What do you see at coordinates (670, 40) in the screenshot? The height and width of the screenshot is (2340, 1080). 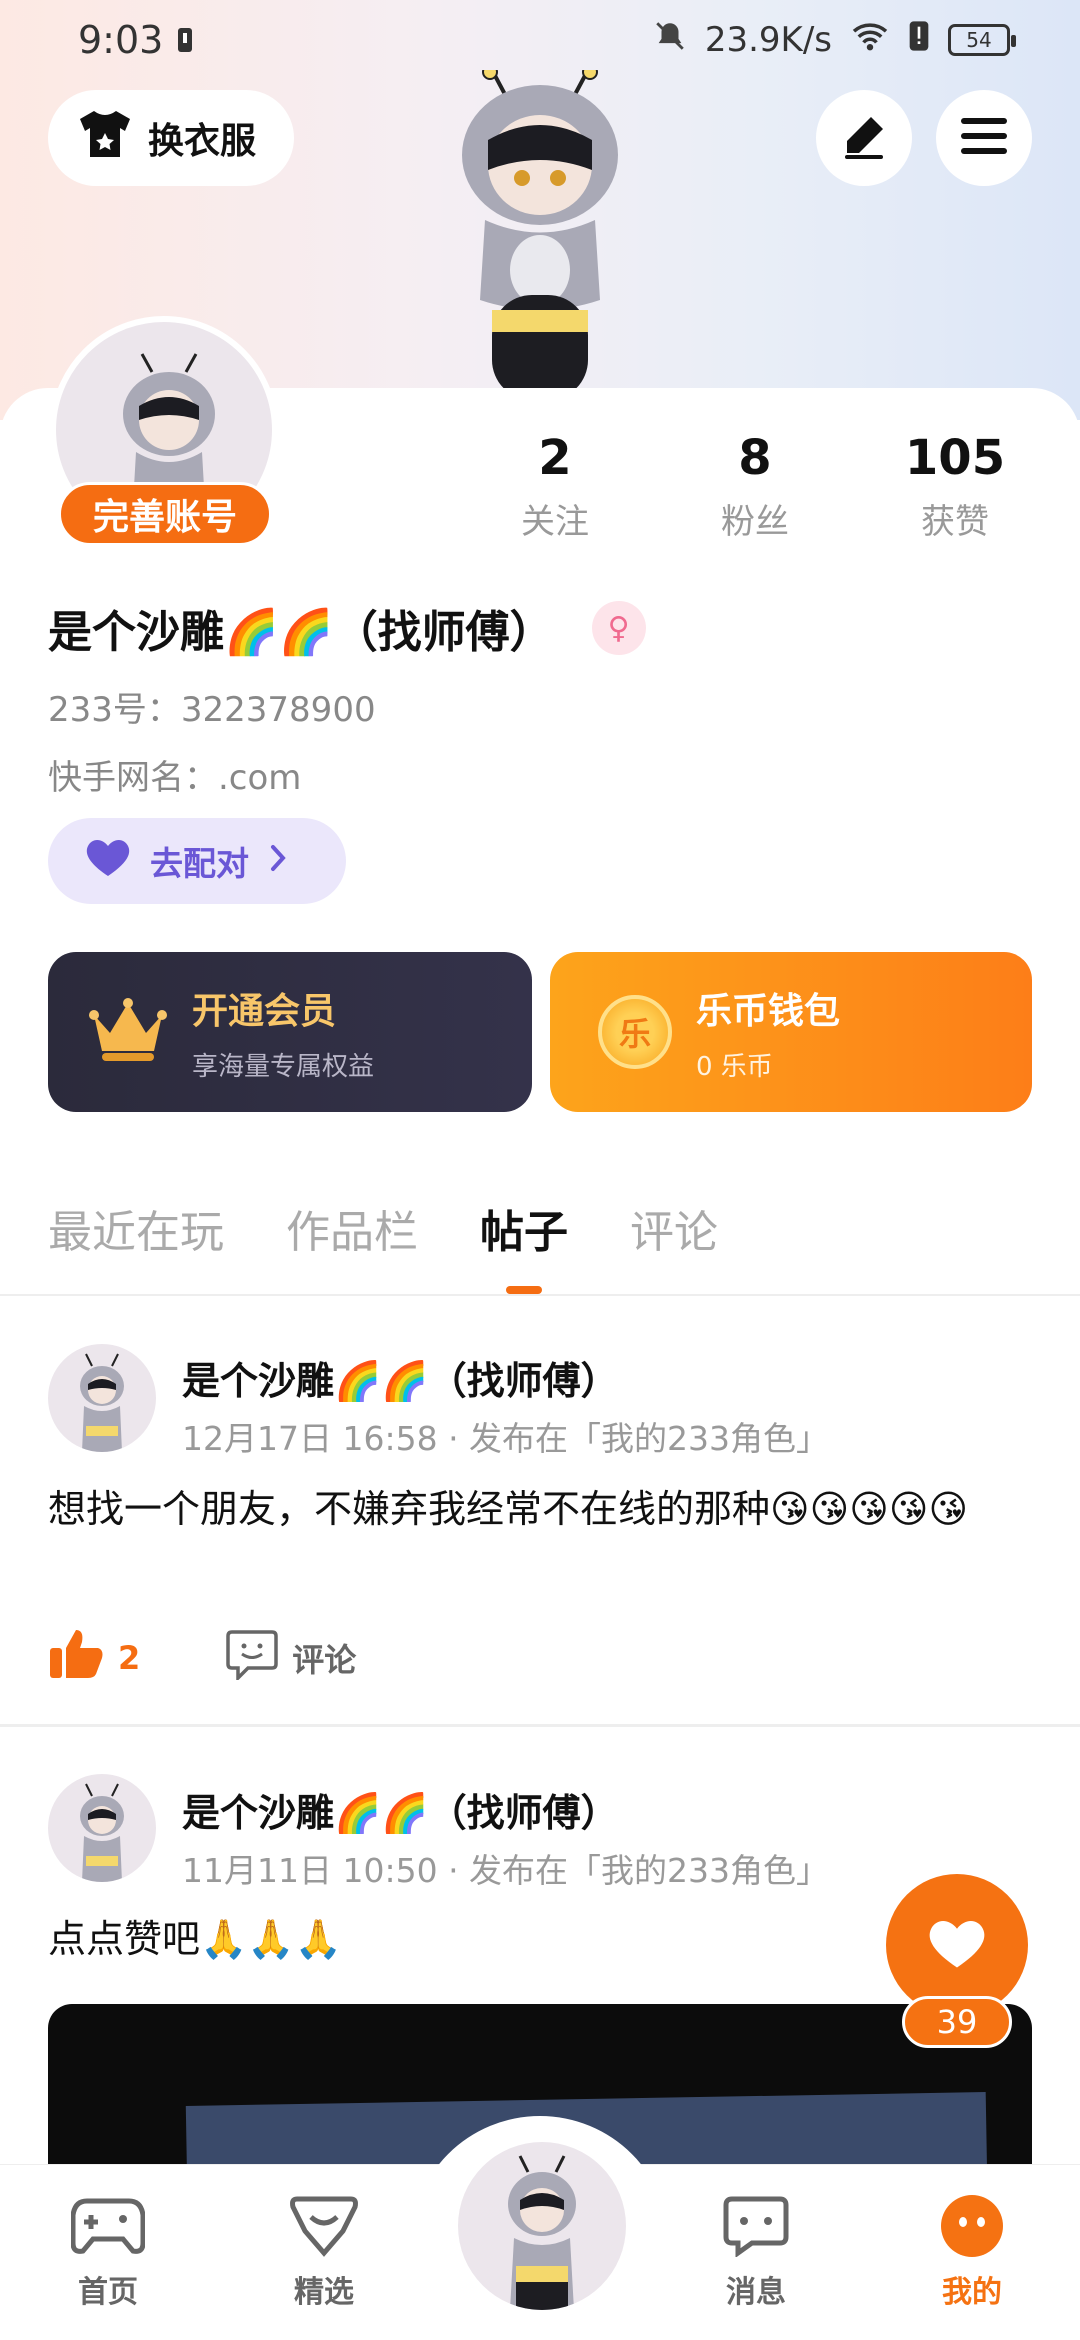 I see `mute-bell-icon` at bounding box center [670, 40].